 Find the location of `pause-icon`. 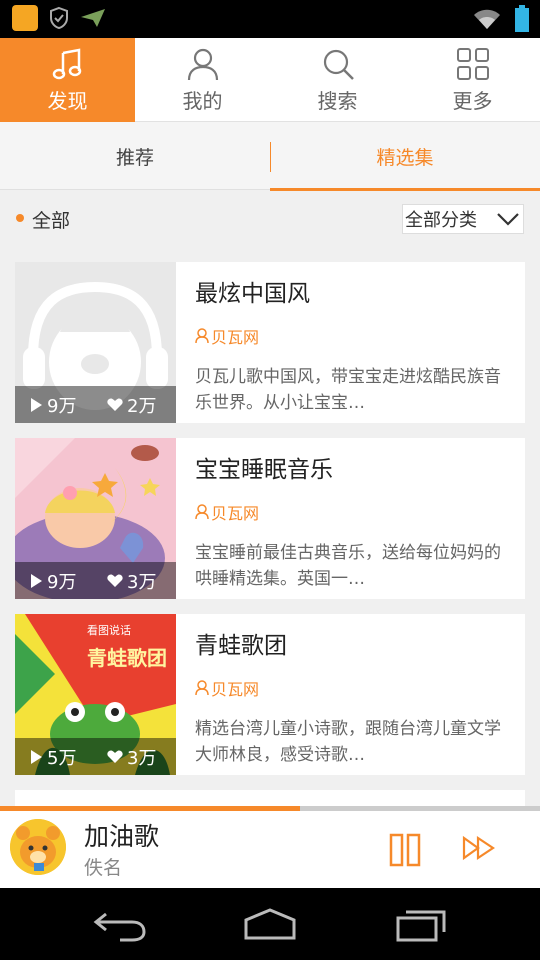

pause-icon is located at coordinates (405, 850).